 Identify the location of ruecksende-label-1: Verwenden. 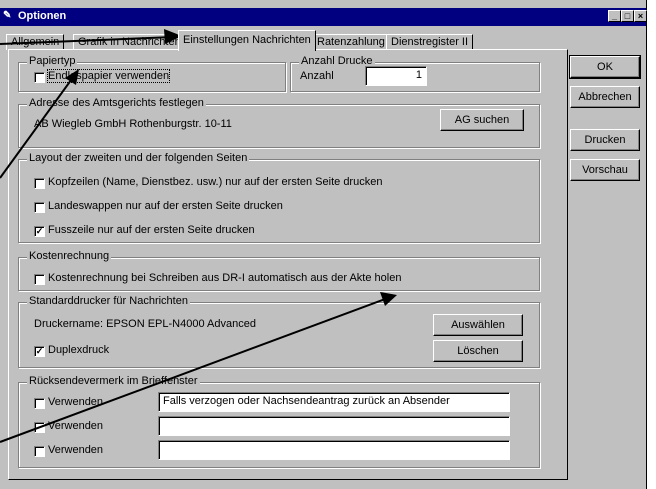
(75, 402).